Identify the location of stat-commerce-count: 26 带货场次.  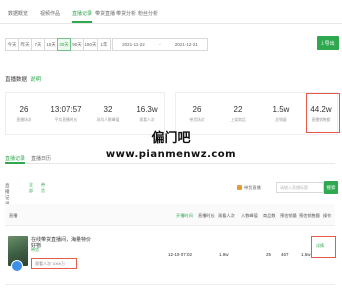
(197, 113).